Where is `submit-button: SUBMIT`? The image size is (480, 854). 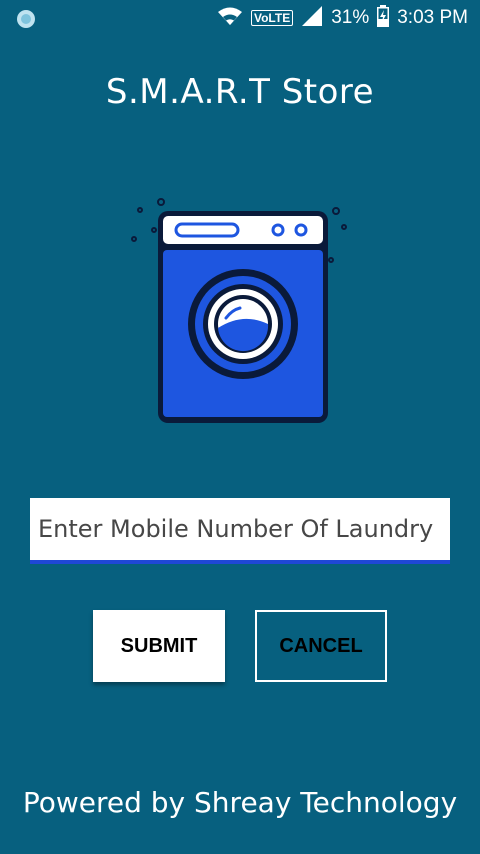 submit-button: SUBMIT is located at coordinates (159, 646).